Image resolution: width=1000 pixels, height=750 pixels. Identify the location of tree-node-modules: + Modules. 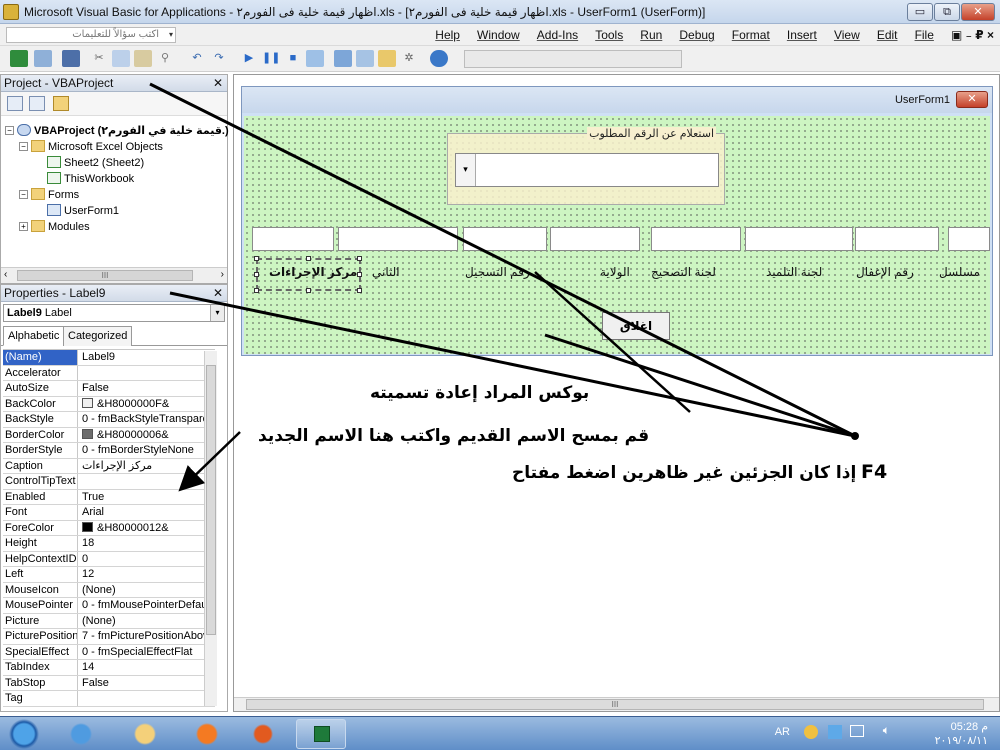
(54, 226).